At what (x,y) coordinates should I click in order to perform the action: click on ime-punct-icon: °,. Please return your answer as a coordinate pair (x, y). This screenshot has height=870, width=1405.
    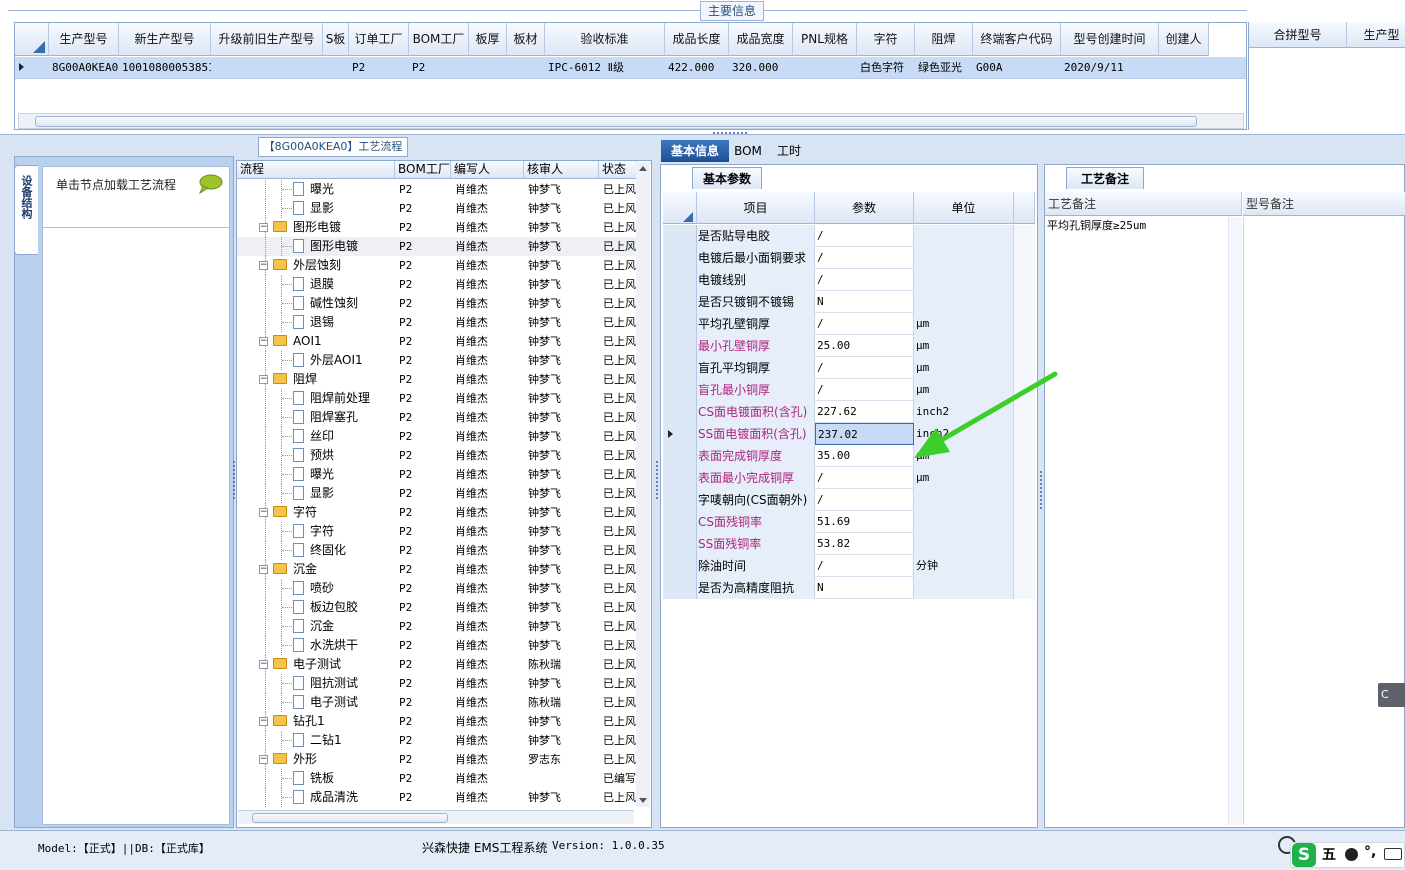
    Looking at the image, I should click on (1370, 852).